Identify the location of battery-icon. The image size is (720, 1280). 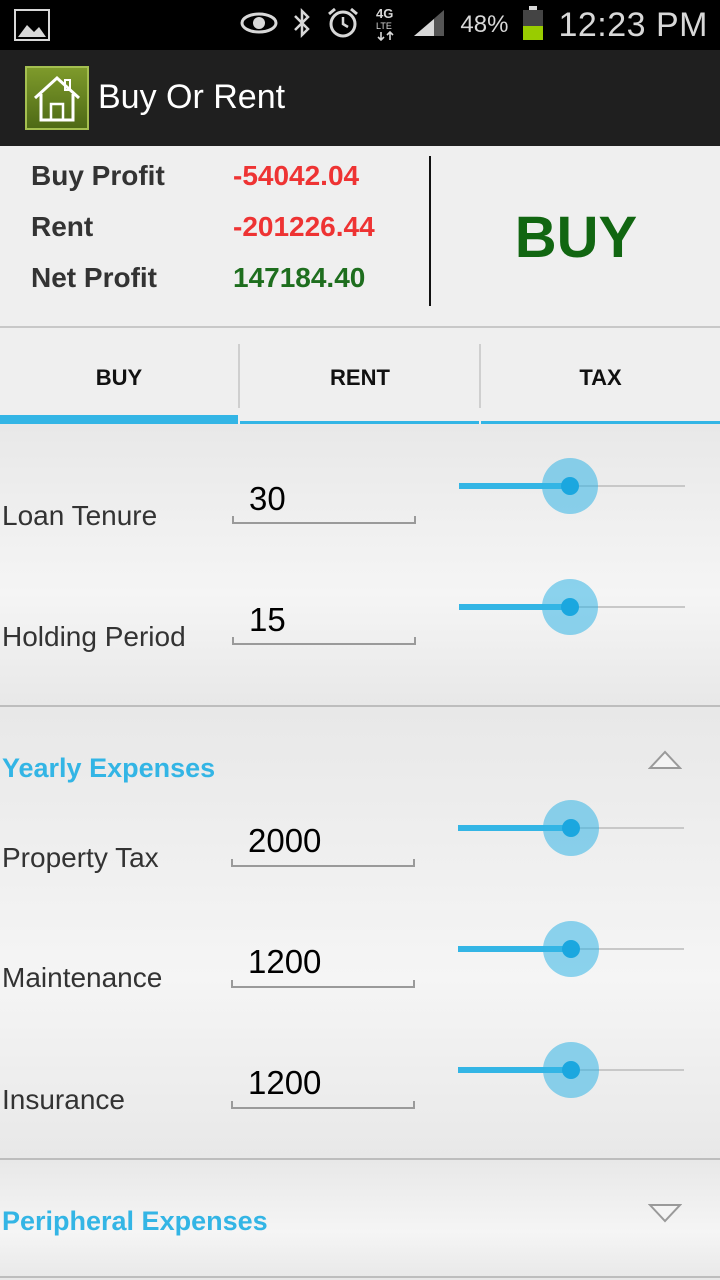
(533, 25).